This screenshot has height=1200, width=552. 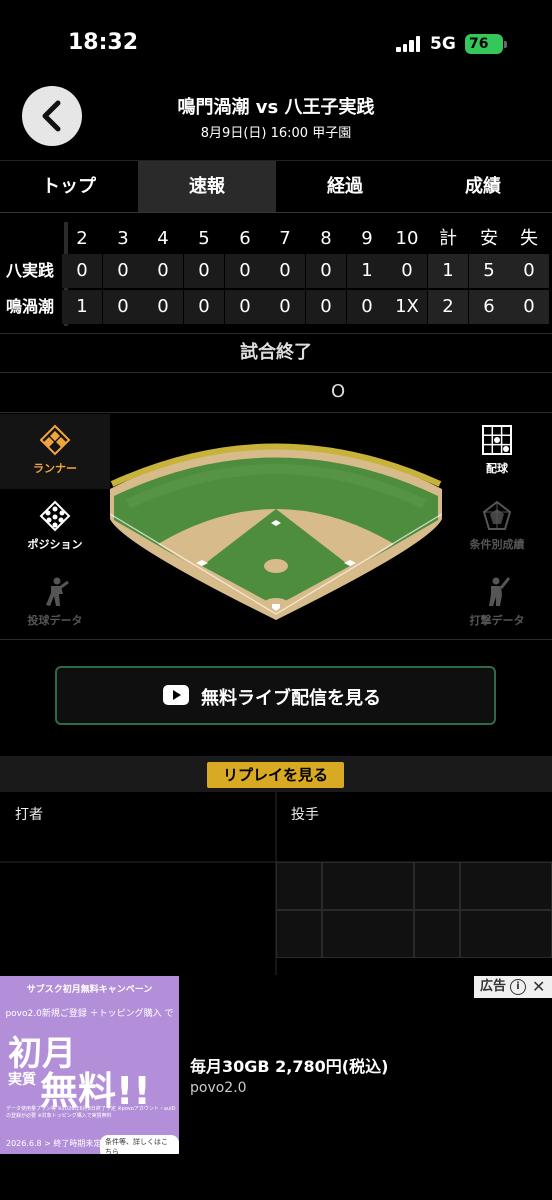 I want to click on split-stats-label: 条件別成績, so click(x=497, y=544).